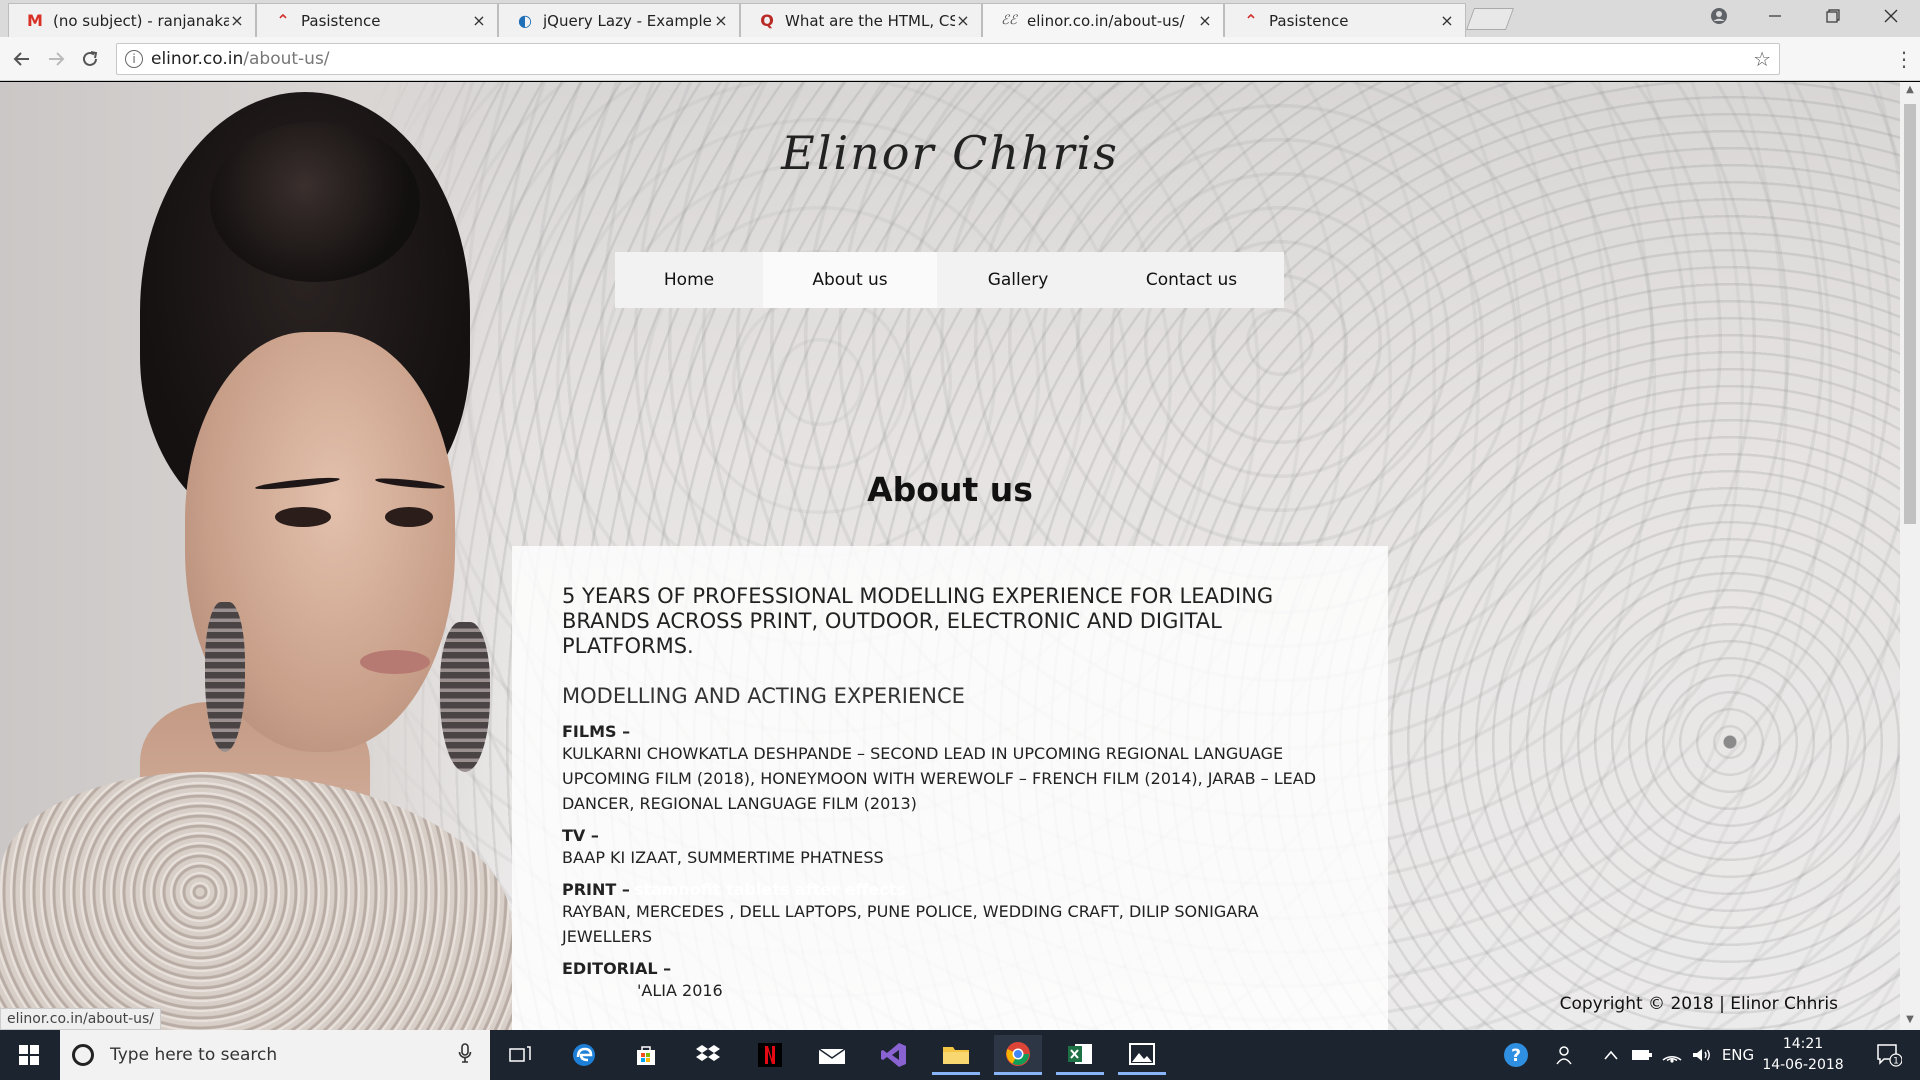 The height and width of the screenshot is (1080, 1920). Describe the element at coordinates (894, 1055) in the screenshot. I see `visual-studio-icon` at that location.